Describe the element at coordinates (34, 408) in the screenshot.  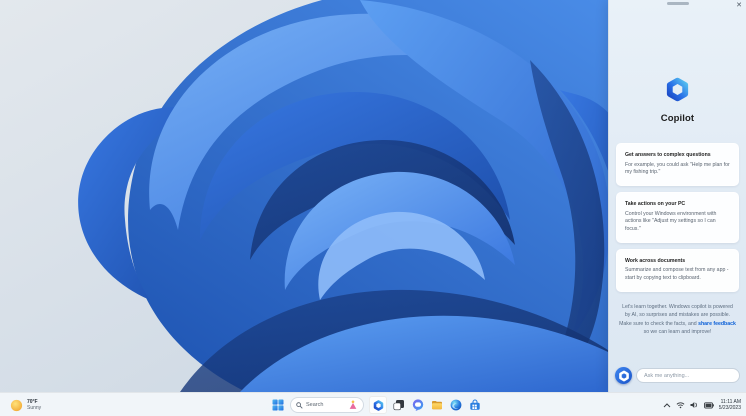
I see `weather-condition: Sunny` at that location.